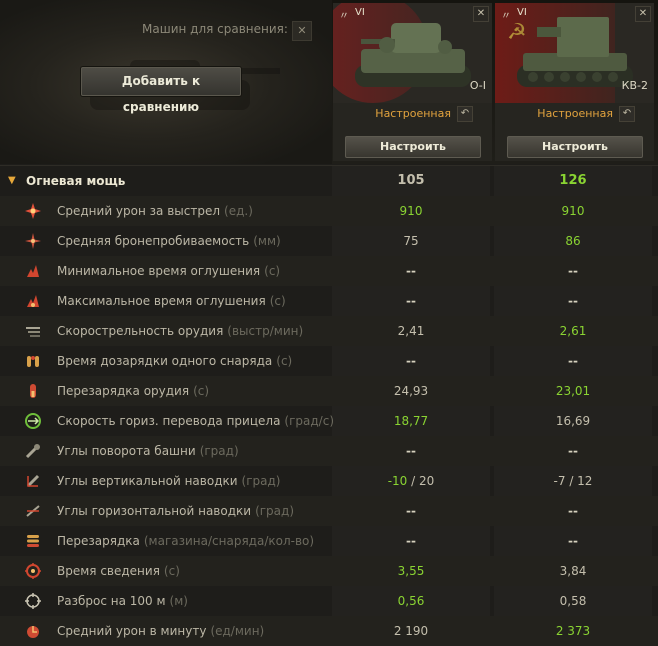 The height and width of the screenshot is (646, 658). What do you see at coordinates (302, 31) in the screenshot?
I see `clear-compare-button: ✕` at bounding box center [302, 31].